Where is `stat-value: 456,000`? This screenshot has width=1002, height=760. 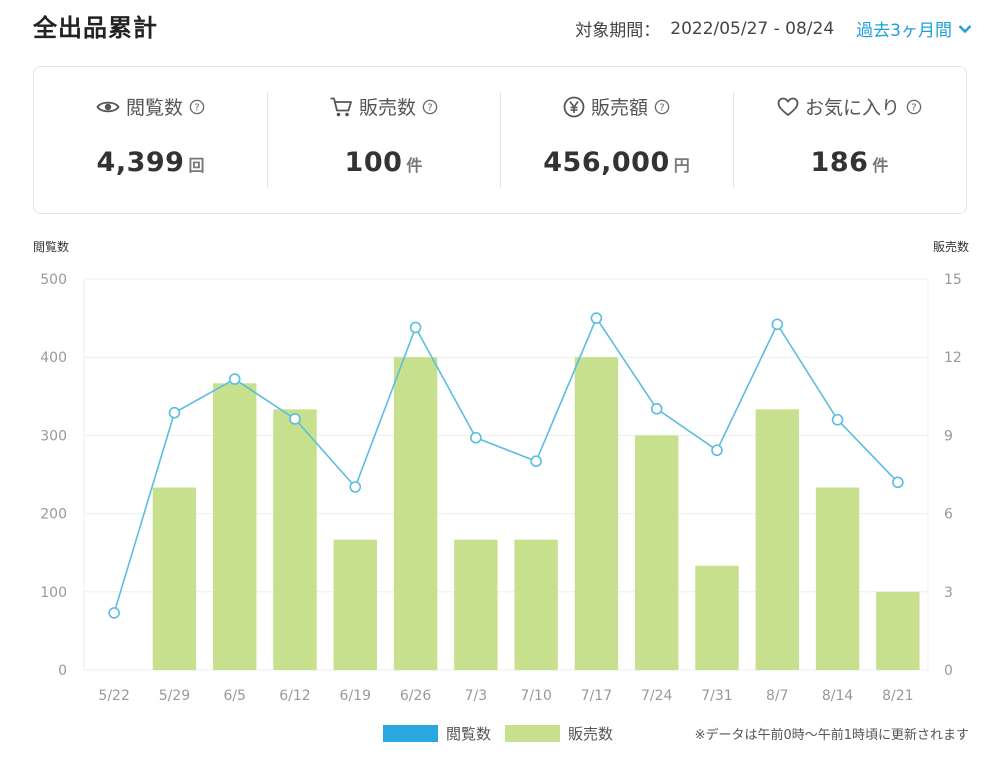
stat-value: 456,000 is located at coordinates (606, 162).